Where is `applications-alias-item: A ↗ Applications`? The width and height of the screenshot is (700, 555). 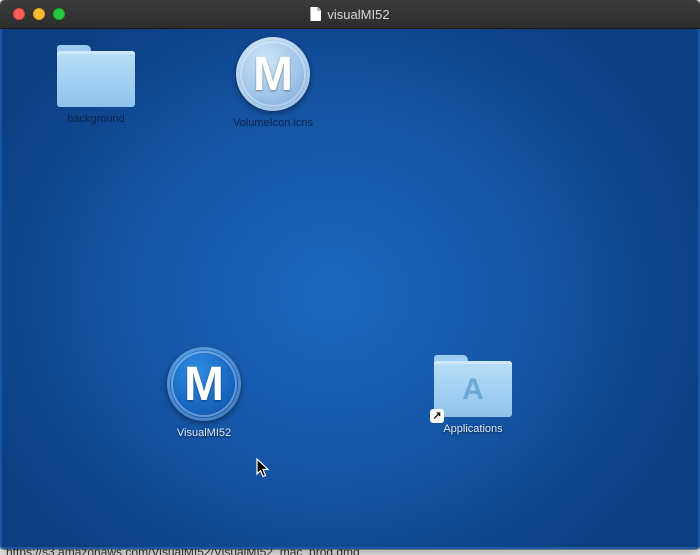 applications-alias-item: A ↗ Applications is located at coordinates (473, 395).